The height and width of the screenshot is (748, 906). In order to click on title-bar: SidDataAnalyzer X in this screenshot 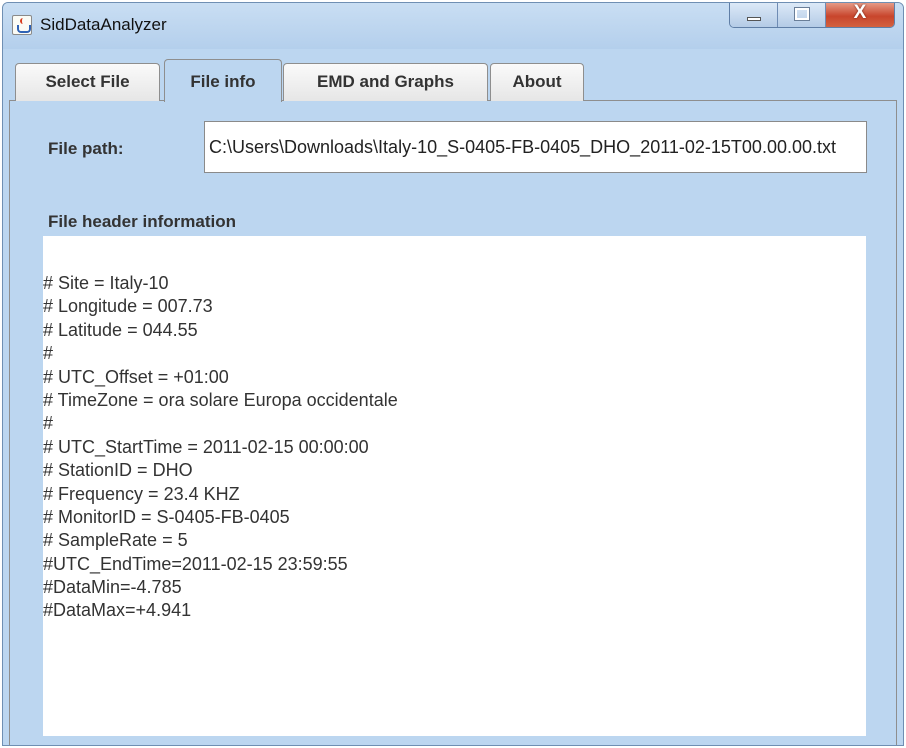, I will do `click(453, 26)`.